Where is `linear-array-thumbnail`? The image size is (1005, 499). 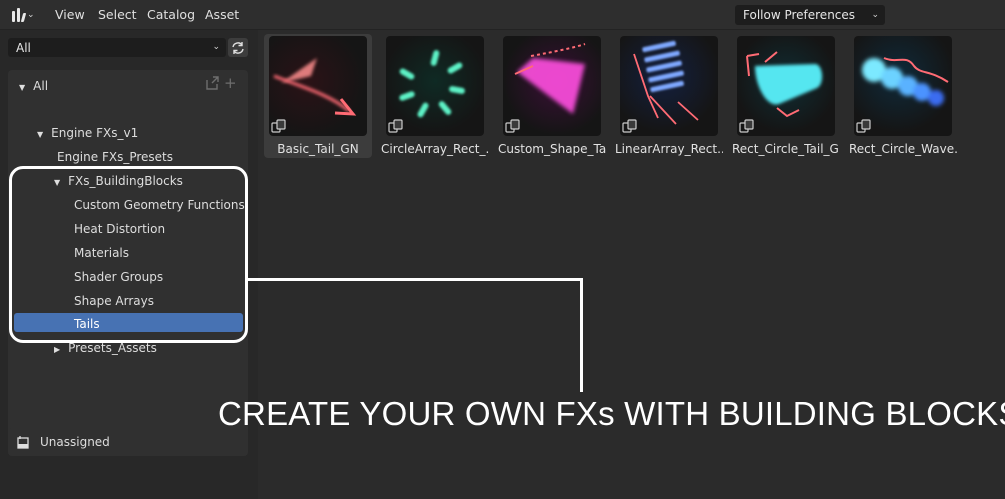 linear-array-thumbnail is located at coordinates (669, 86).